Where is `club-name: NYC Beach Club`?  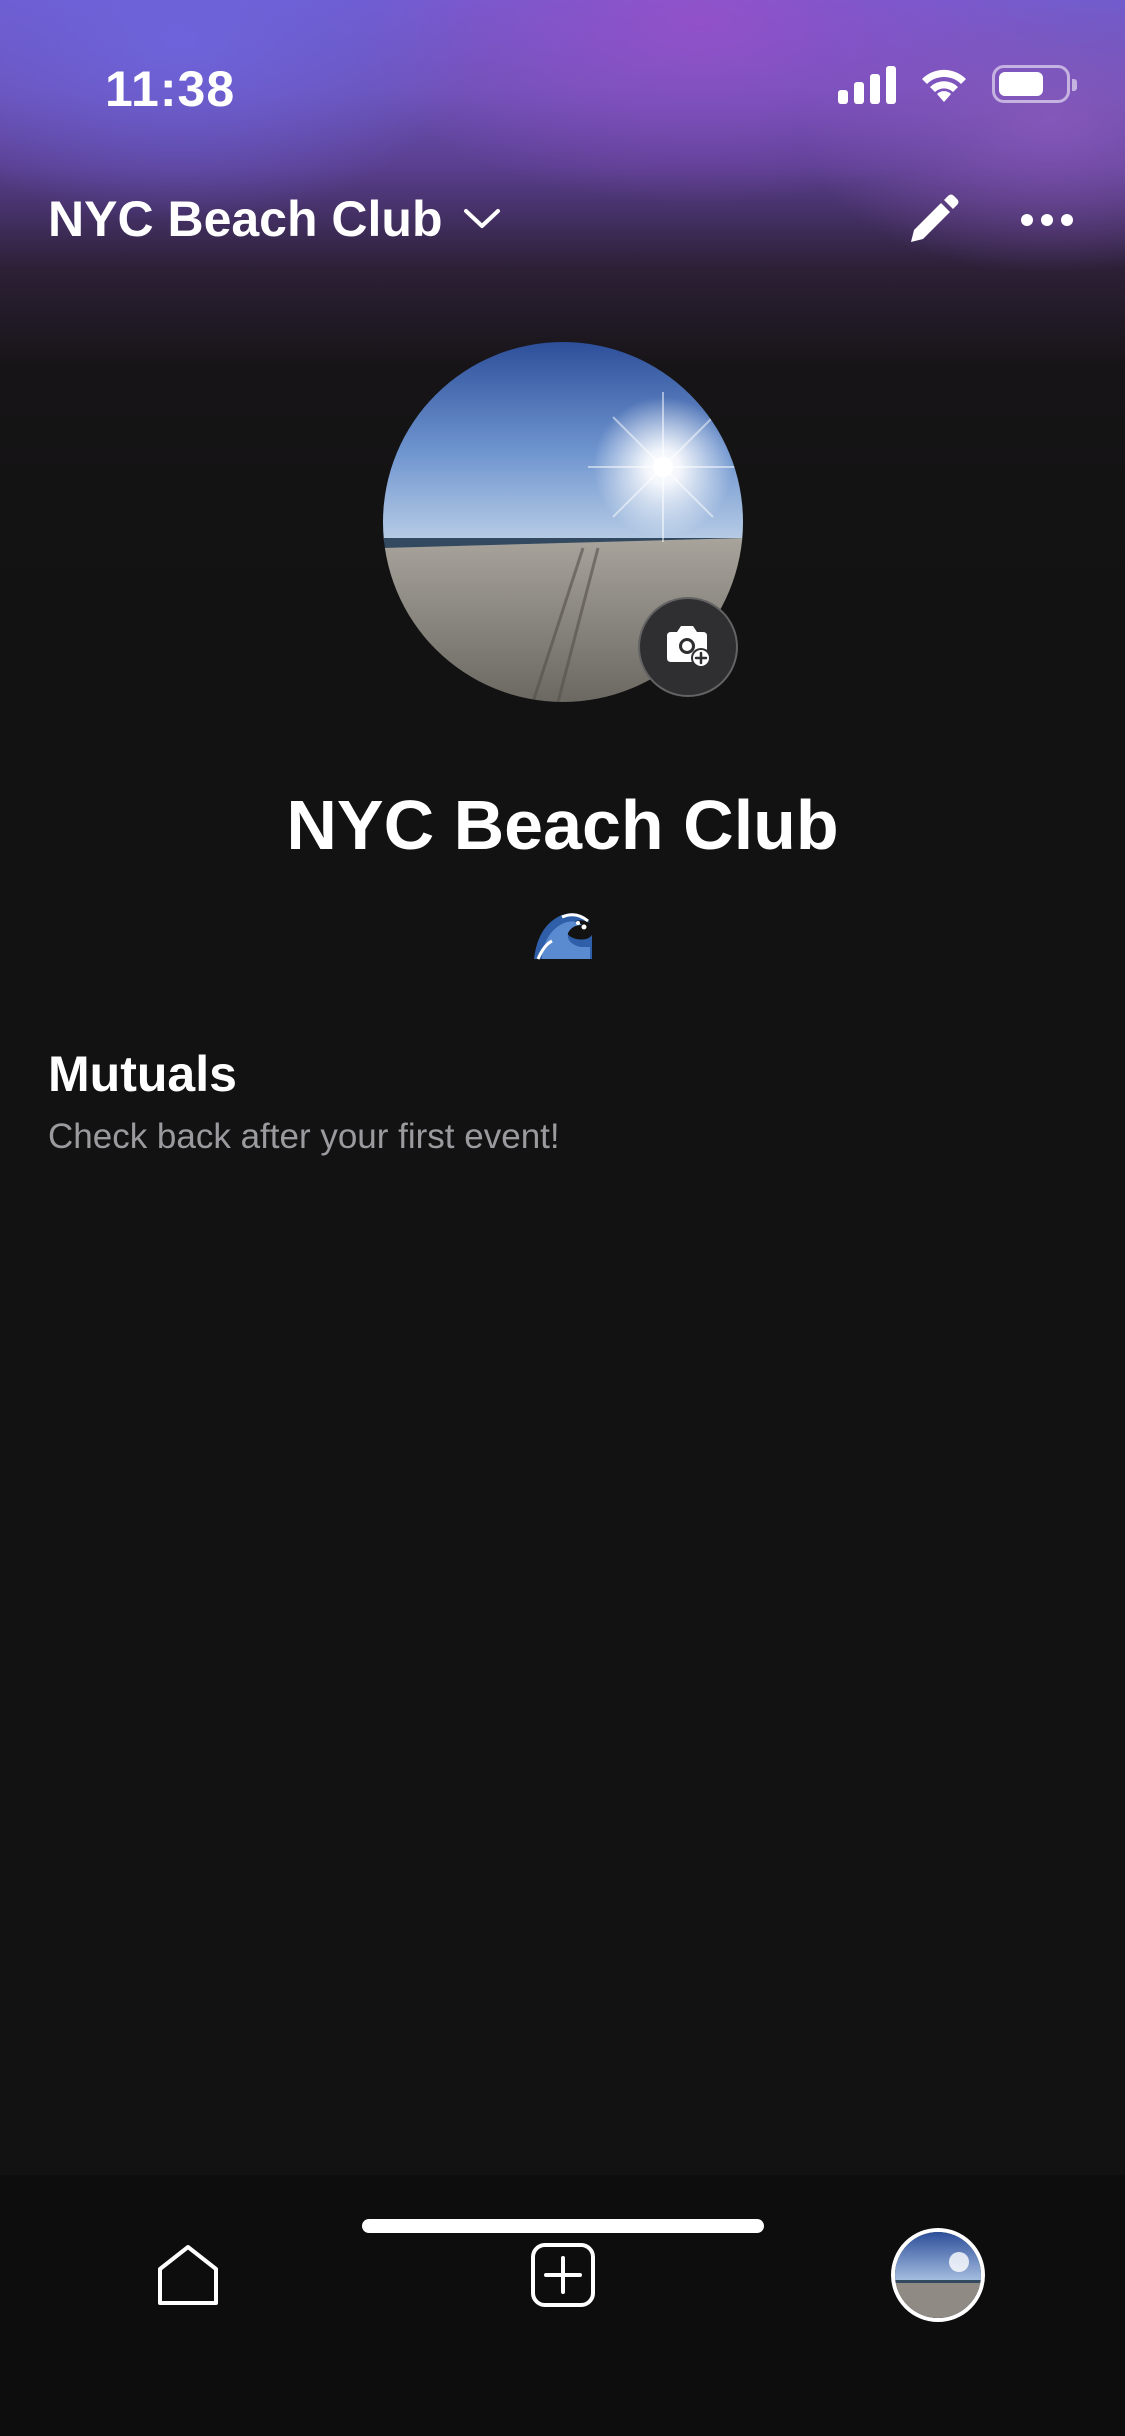 club-name: NYC Beach Club is located at coordinates (562, 825).